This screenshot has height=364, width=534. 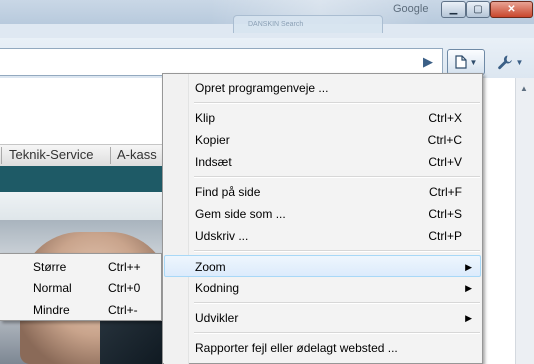 What do you see at coordinates (123, 310) in the screenshot?
I see `menu-item-shortcut: Ctrl+-` at bounding box center [123, 310].